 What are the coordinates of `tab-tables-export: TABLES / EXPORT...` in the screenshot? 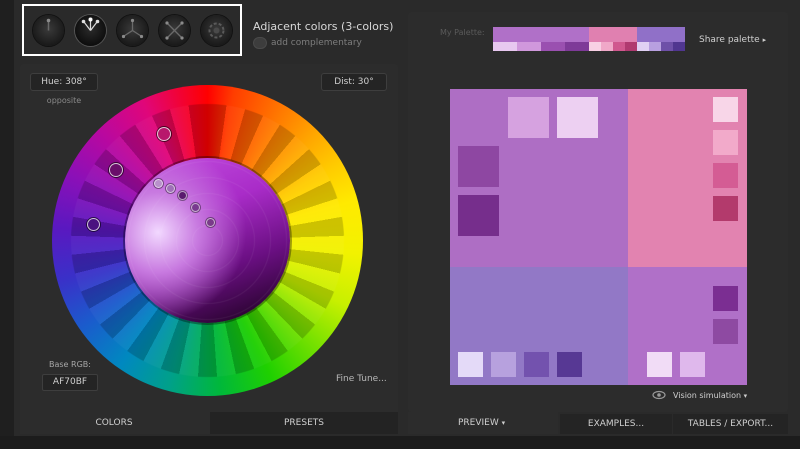 It's located at (730, 424).